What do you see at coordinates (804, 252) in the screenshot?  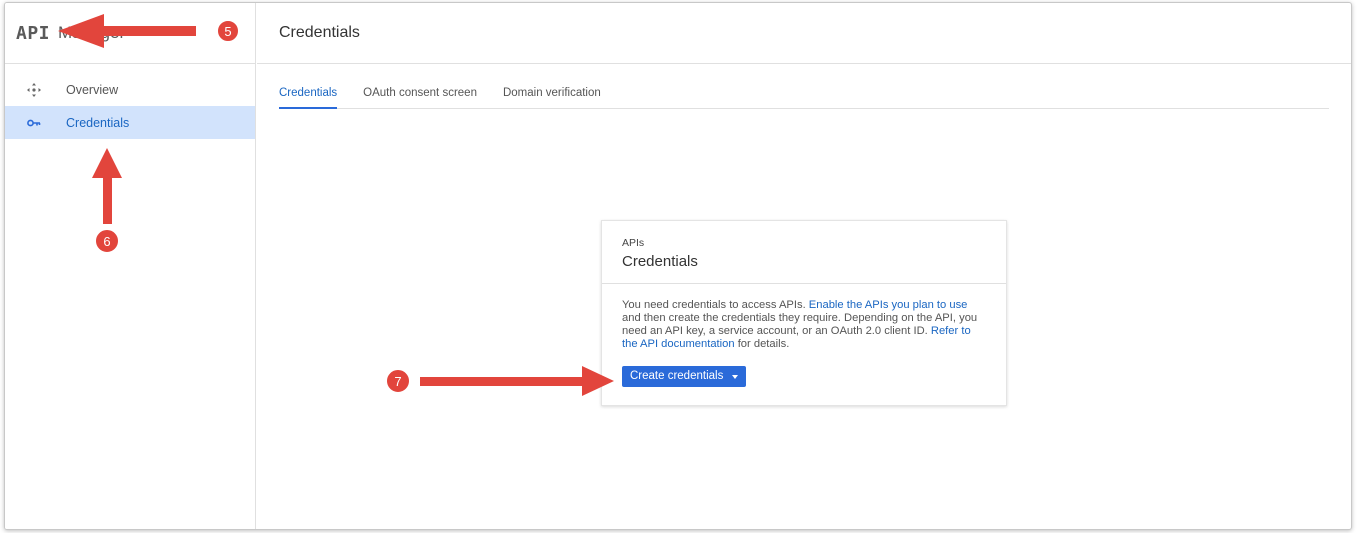 I see `card-header: APIs Credentials` at bounding box center [804, 252].